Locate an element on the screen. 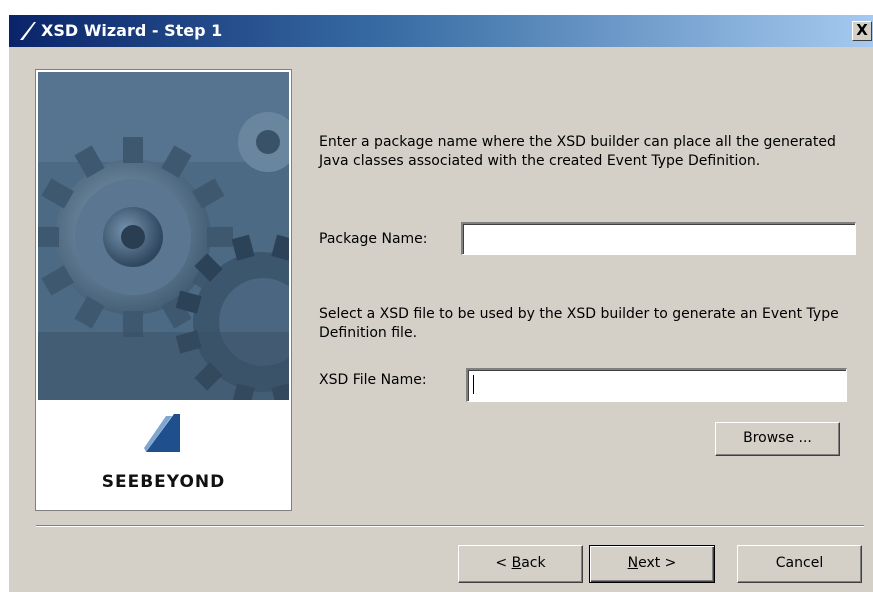  next-mnemonic: N is located at coordinates (633, 563).